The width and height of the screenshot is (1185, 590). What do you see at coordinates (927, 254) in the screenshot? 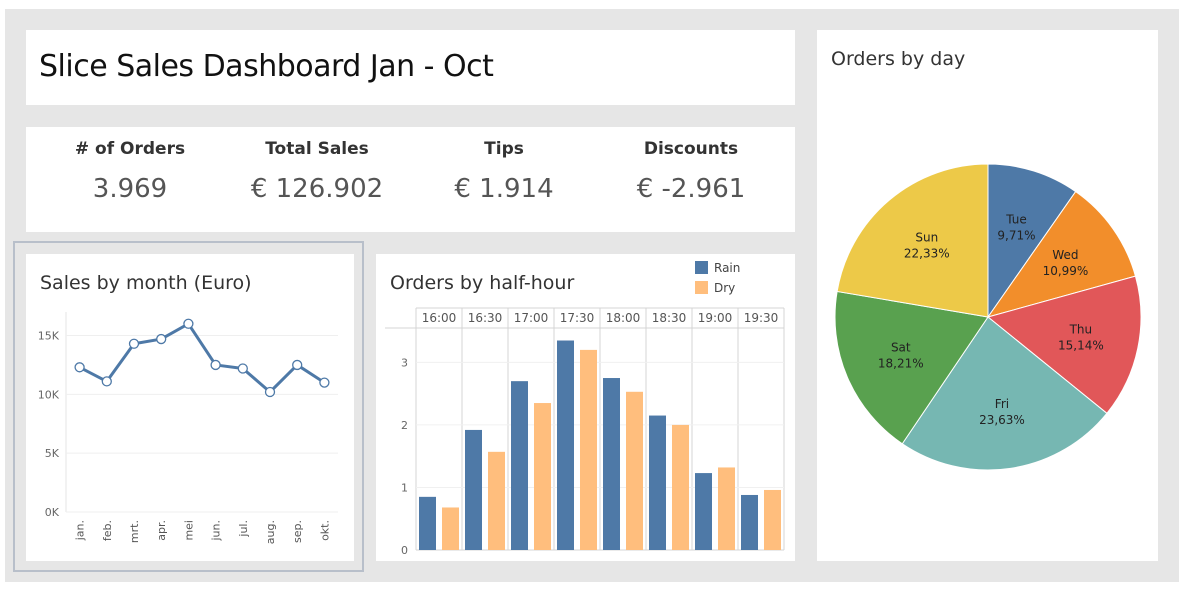
I see `slice-percent: 22,33%` at bounding box center [927, 254].